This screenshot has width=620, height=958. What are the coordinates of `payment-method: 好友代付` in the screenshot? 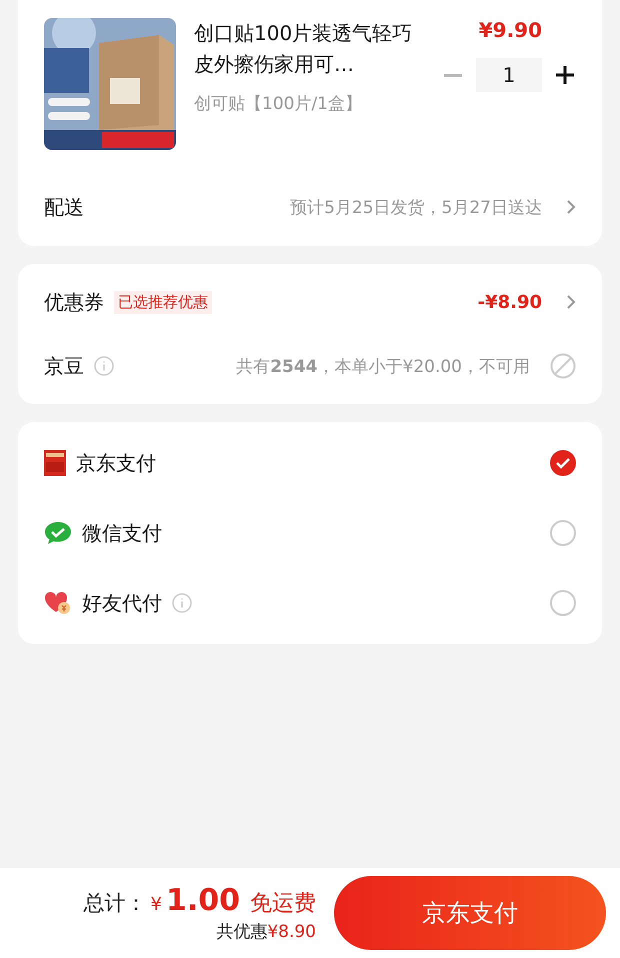 It's located at (122, 603).